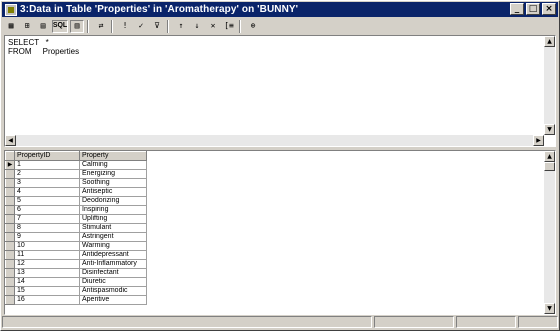 This screenshot has width=560, height=331. What do you see at coordinates (533, 9) in the screenshot?
I see `maximize-button: □` at bounding box center [533, 9].